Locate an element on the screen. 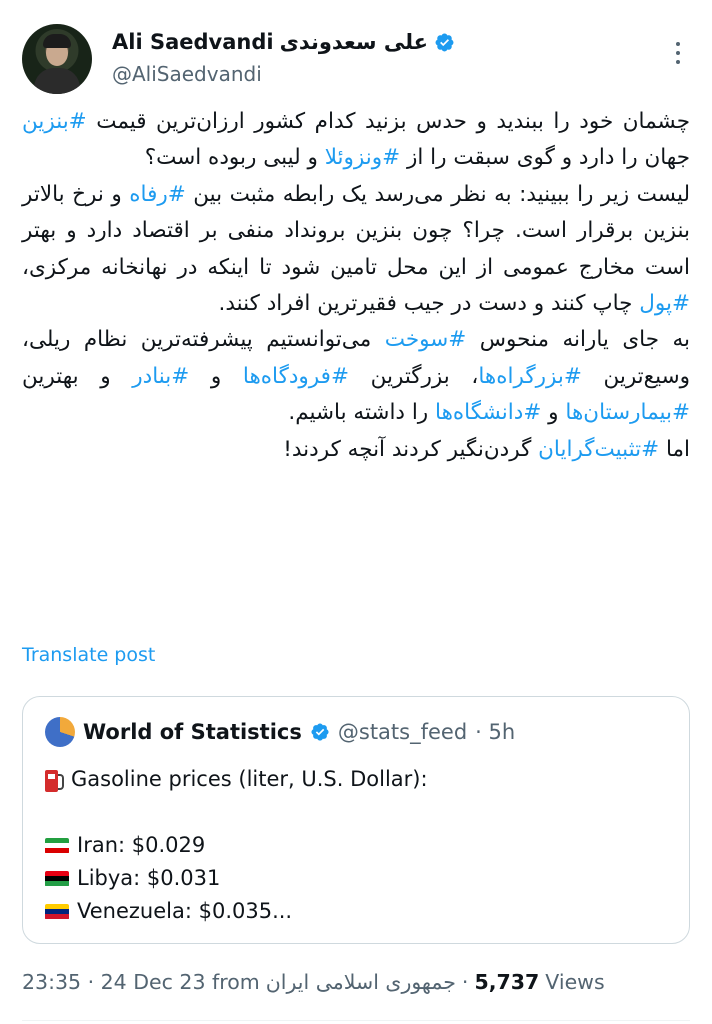 The width and height of the screenshot is (712, 1024). tweet-text-segment: و لیبی ربوده است؟ is located at coordinates (234, 158).